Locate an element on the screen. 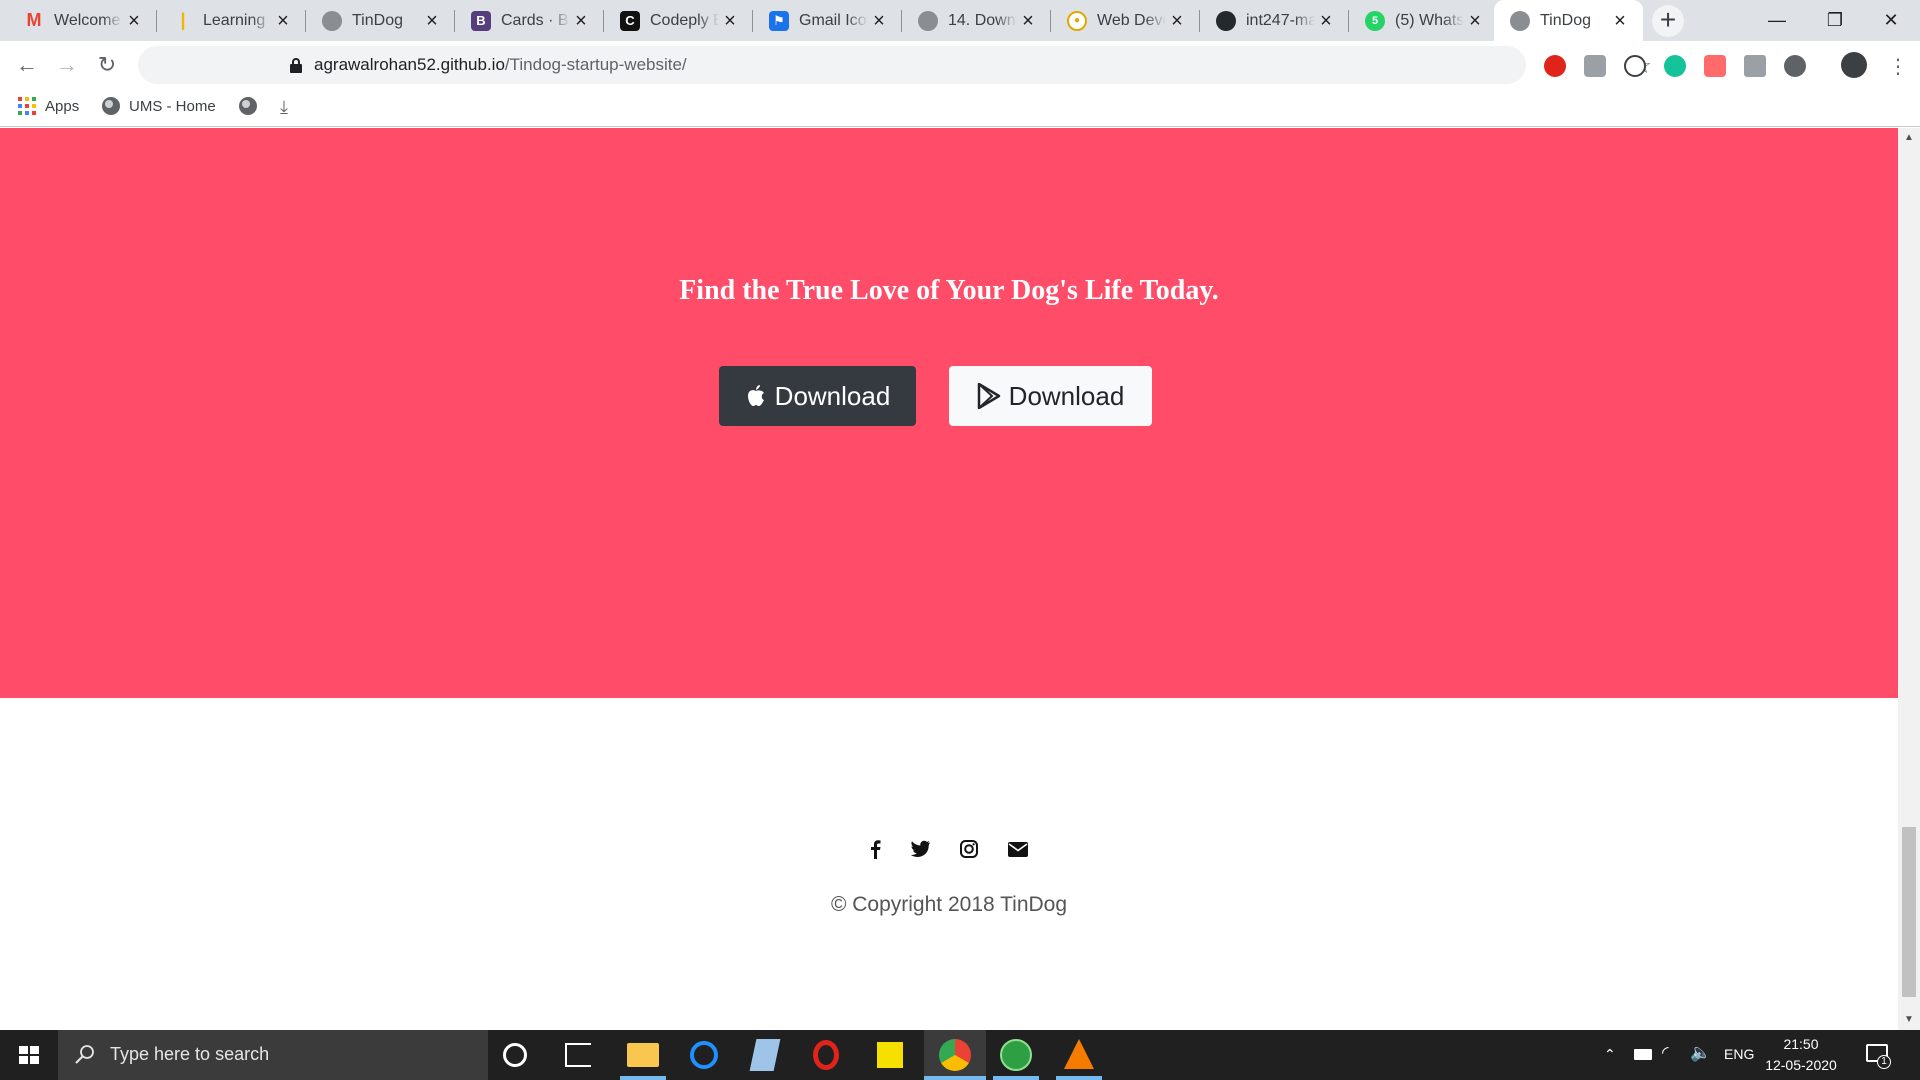 The height and width of the screenshot is (1080, 1920). github-icon is located at coordinates (1226, 20).